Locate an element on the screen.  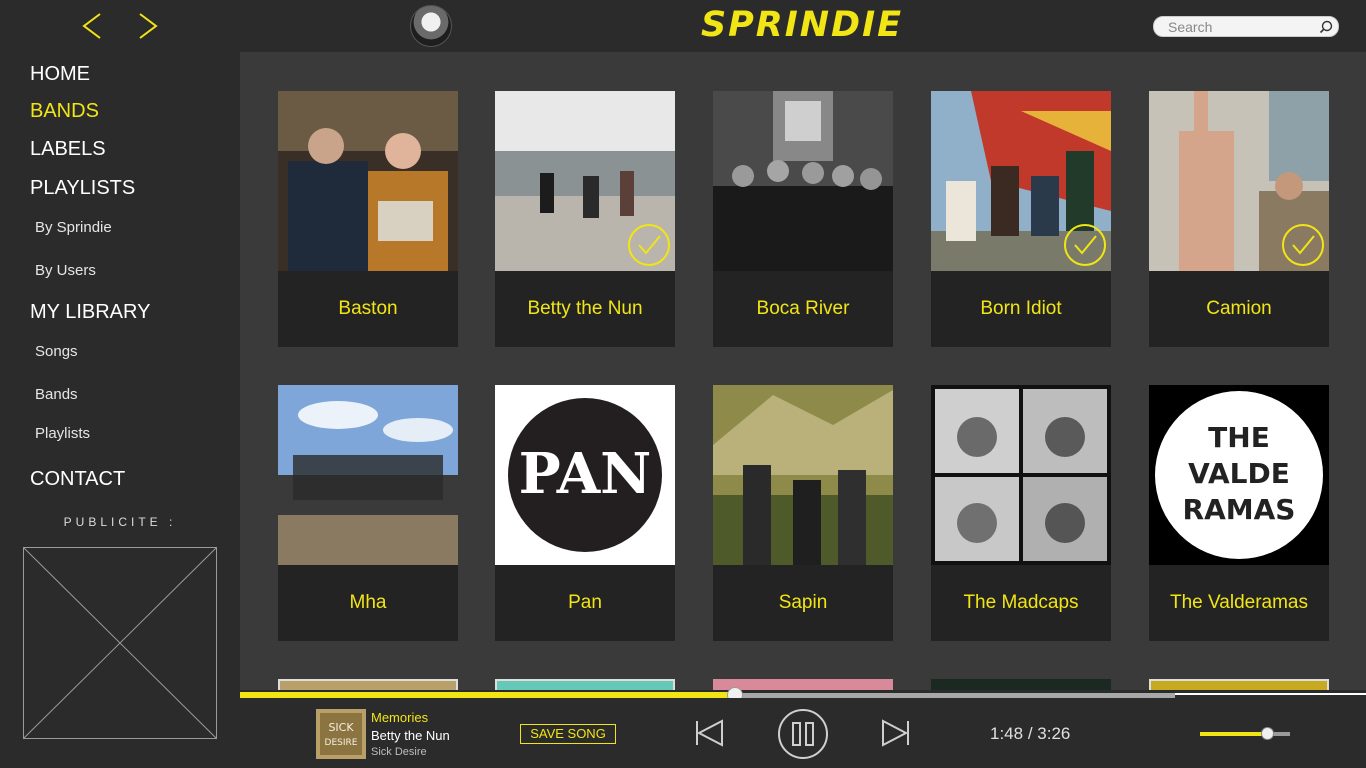
band-name: Born Idiot is located at coordinates (1021, 308).